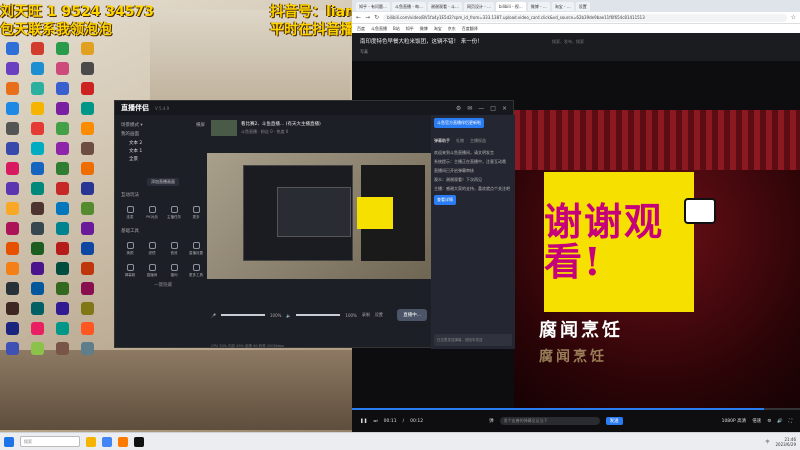 Image resolution: width=800 pixels, height=450 pixels. What do you see at coordinates (481, 108) in the screenshot?
I see `window-control-icon: —` at bounding box center [481, 108].